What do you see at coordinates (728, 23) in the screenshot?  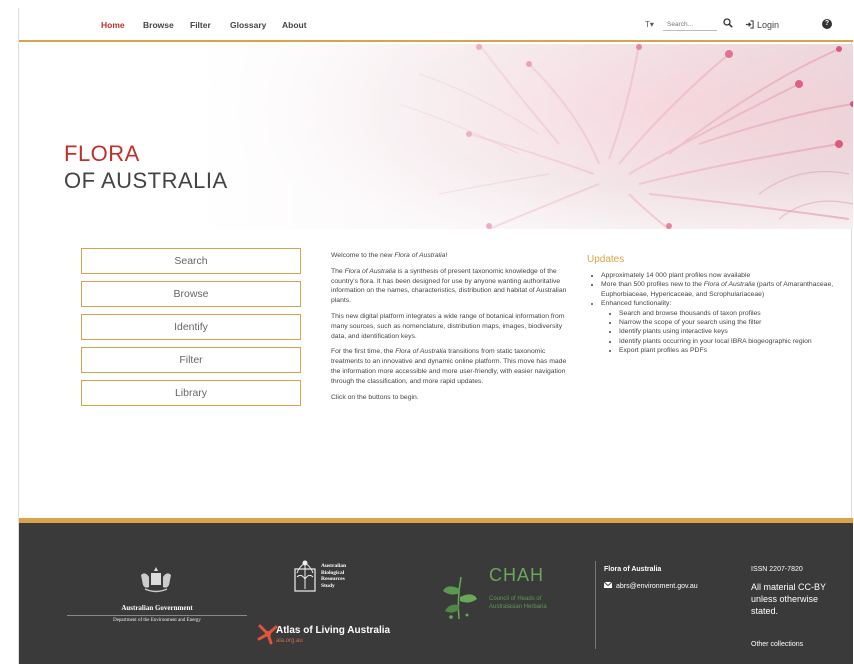 I see `search-icon` at bounding box center [728, 23].